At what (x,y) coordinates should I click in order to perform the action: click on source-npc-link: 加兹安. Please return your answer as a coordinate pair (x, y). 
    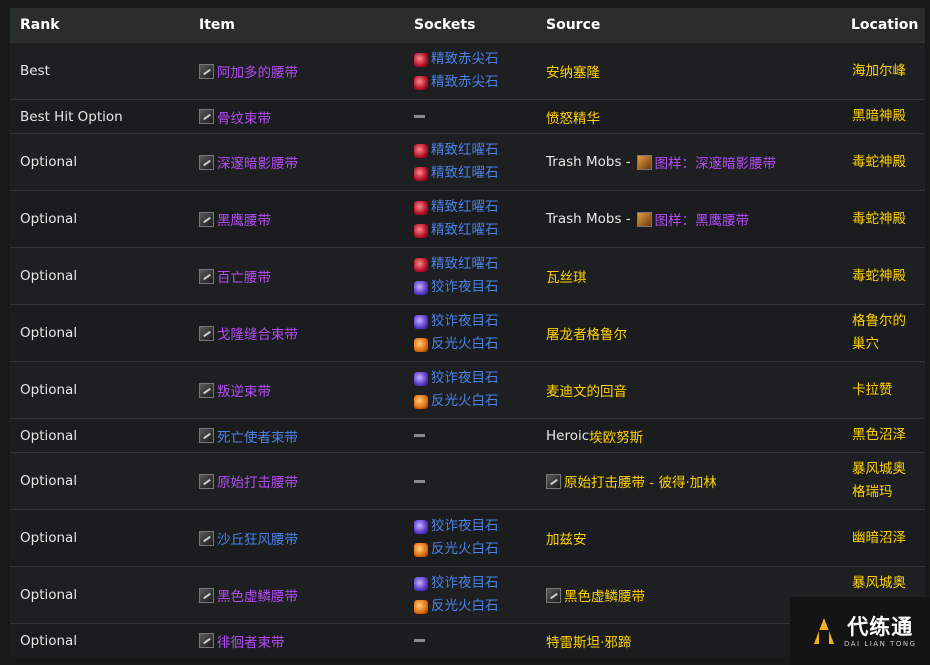
    Looking at the image, I should click on (566, 538).